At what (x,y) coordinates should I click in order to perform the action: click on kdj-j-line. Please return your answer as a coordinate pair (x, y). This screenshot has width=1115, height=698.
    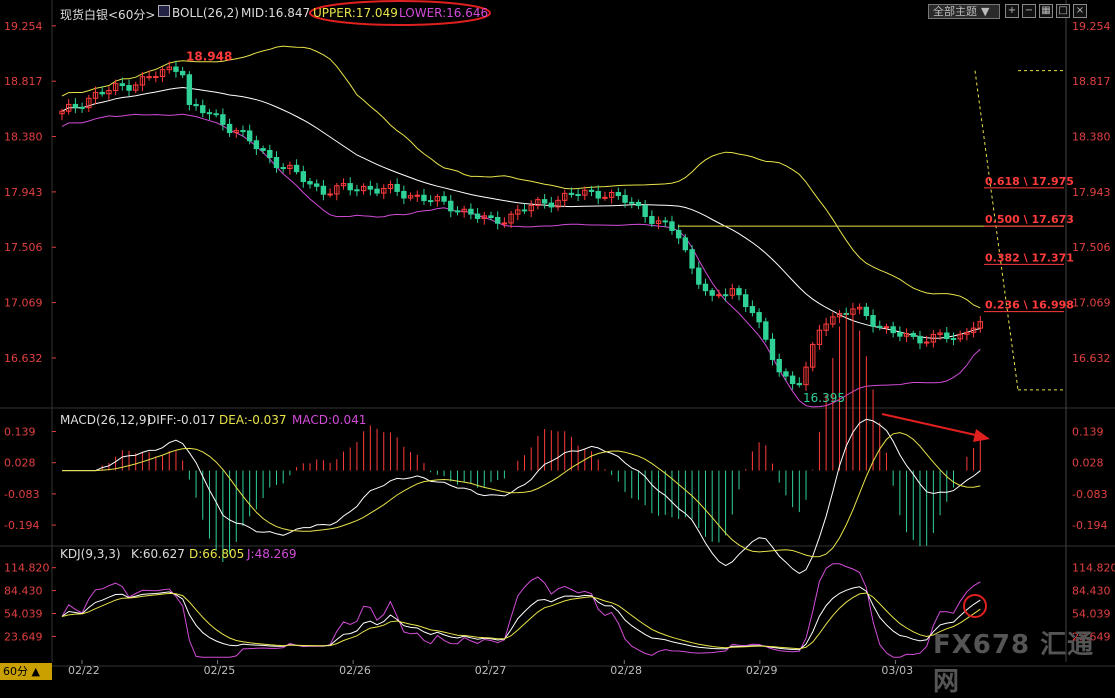
    Looking at the image, I should click on (521, 610).